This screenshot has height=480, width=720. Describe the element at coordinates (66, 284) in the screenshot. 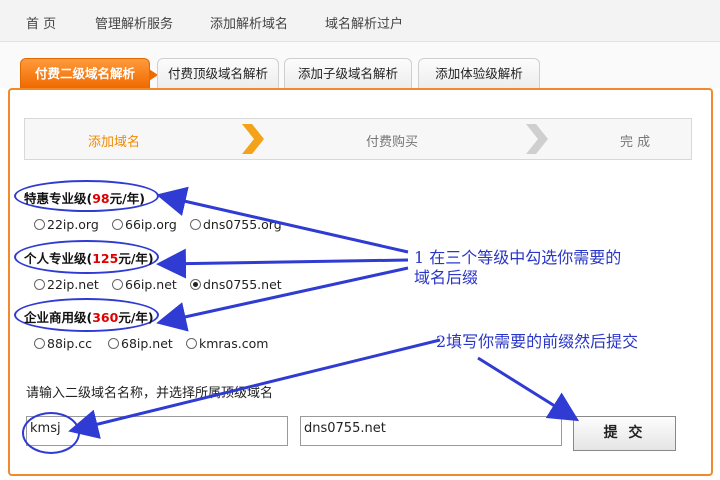

I see `level-2-option-1: 22ip.net` at that location.